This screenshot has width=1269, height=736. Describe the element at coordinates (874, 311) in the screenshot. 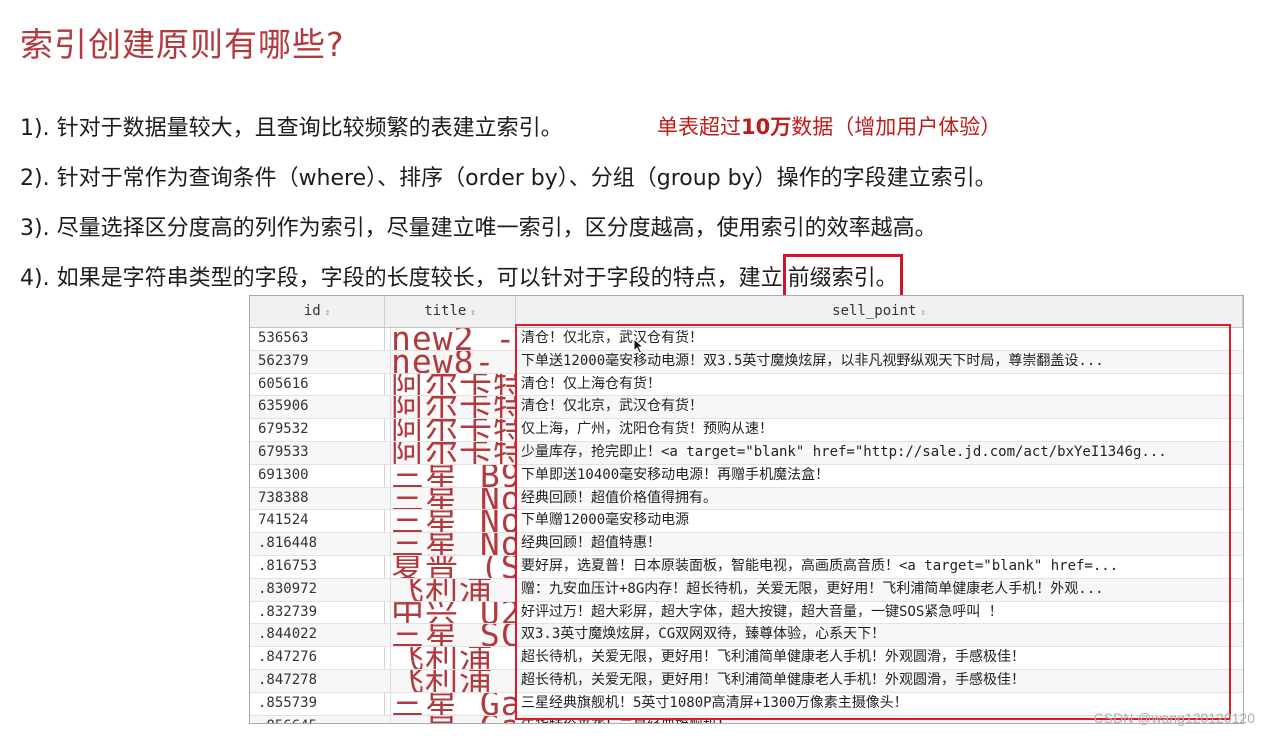

I see `column-header-sell-point-label: sell_point` at that location.